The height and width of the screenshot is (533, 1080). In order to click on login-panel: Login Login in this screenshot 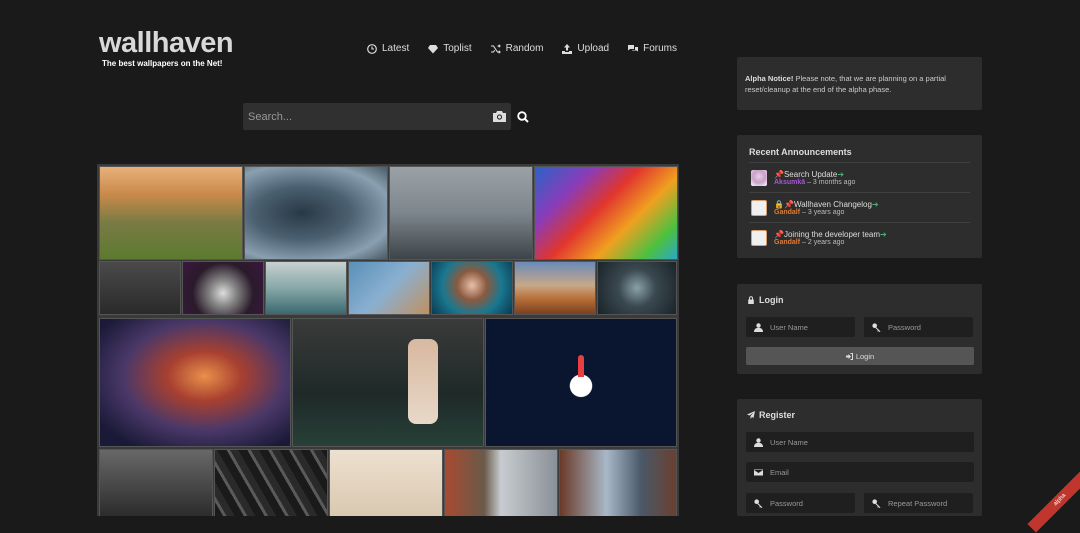, I will do `click(859, 329)`.